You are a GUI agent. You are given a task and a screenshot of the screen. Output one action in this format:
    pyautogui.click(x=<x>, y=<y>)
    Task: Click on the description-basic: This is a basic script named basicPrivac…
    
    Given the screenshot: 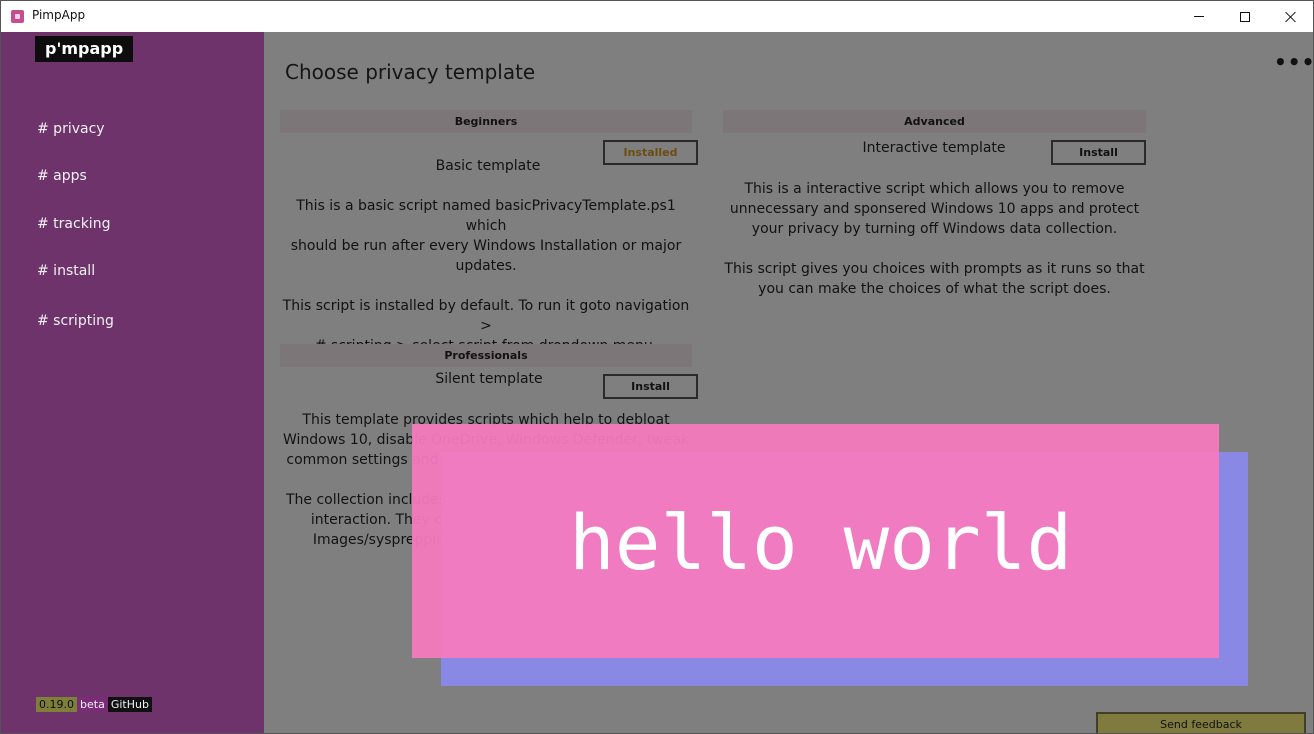 What is the action you would take?
    pyautogui.click(x=486, y=276)
    